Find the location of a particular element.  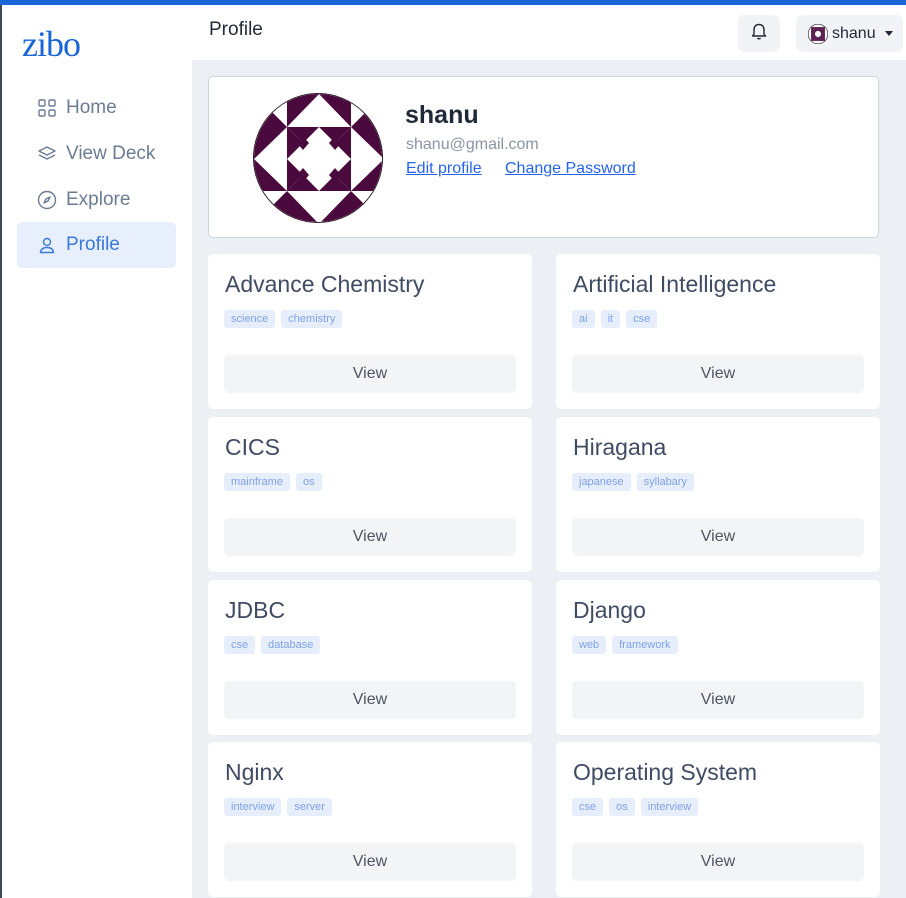

deck-title: Operating System is located at coordinates (665, 772).